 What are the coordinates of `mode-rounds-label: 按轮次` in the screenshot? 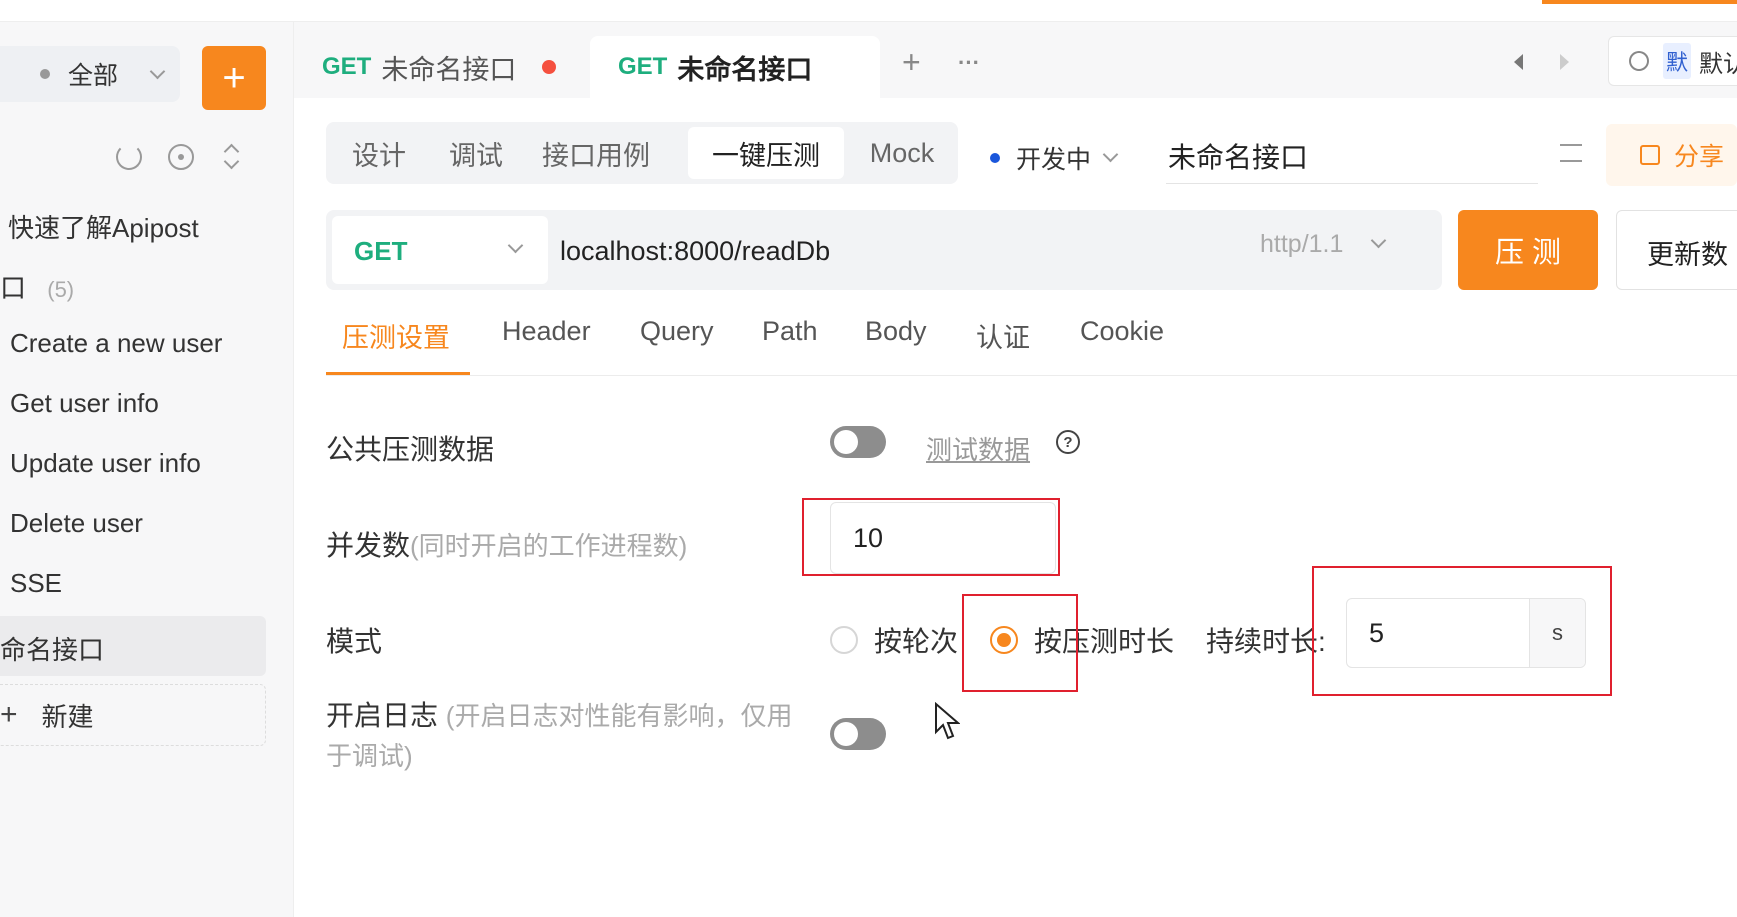 It's located at (916, 641).